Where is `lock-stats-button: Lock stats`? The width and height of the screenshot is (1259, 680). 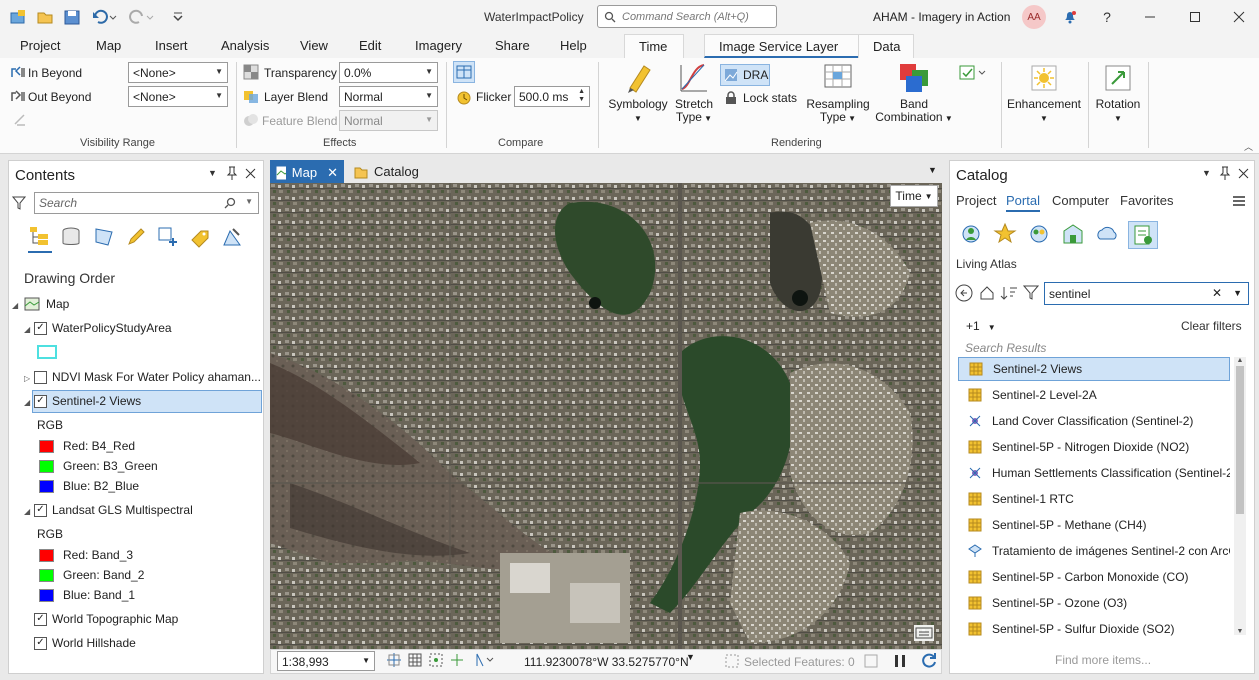
lock-stats-button: Lock stats is located at coordinates (770, 98).